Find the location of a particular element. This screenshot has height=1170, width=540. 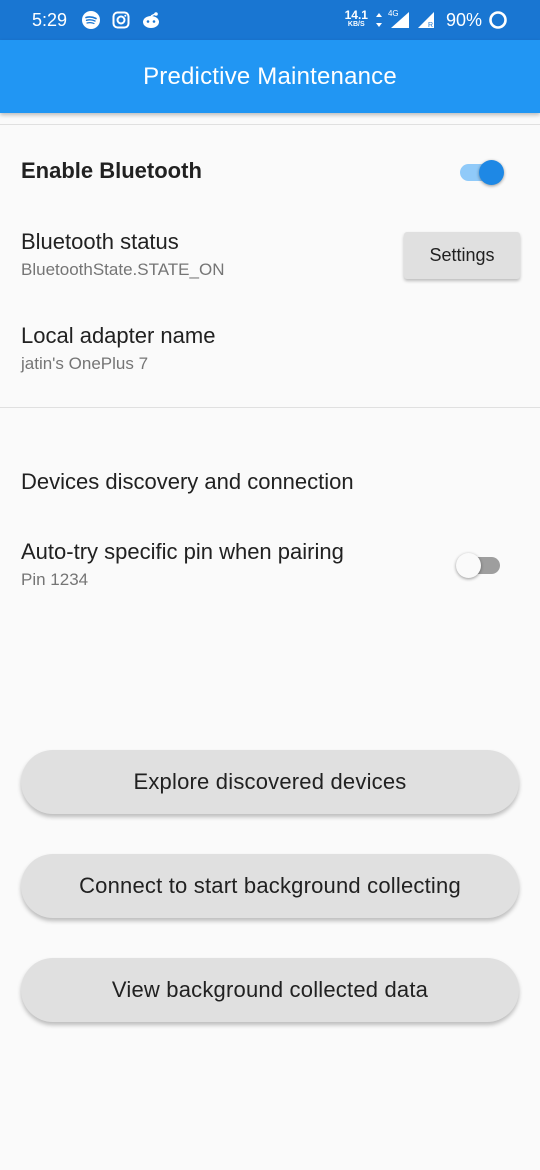

autopin-label: Auto-try specific pin when pairing is located at coordinates (182, 551).